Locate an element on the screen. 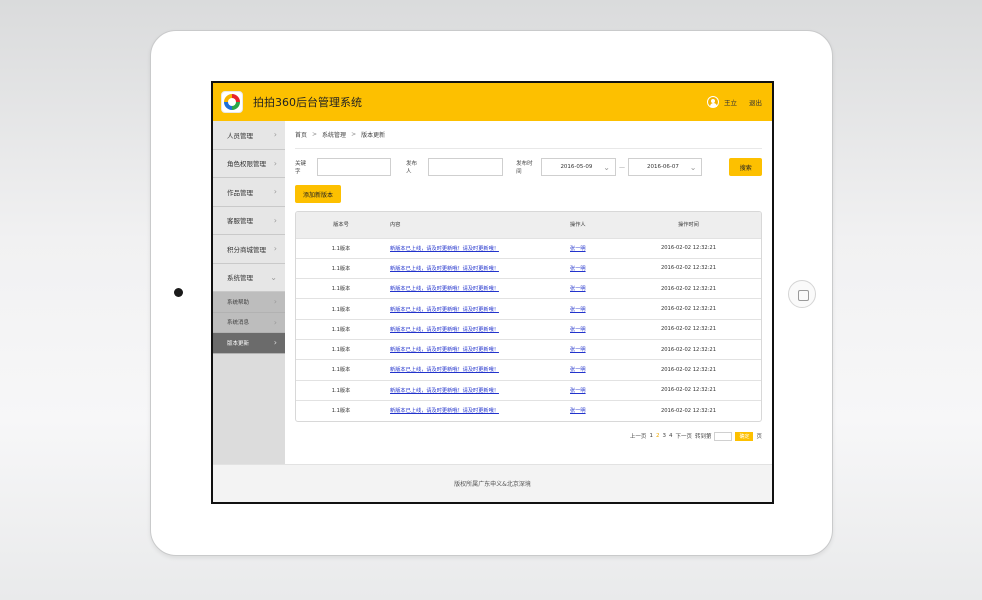 The image size is (982, 600). breadcrumb-home: 首页 is located at coordinates (301, 134).